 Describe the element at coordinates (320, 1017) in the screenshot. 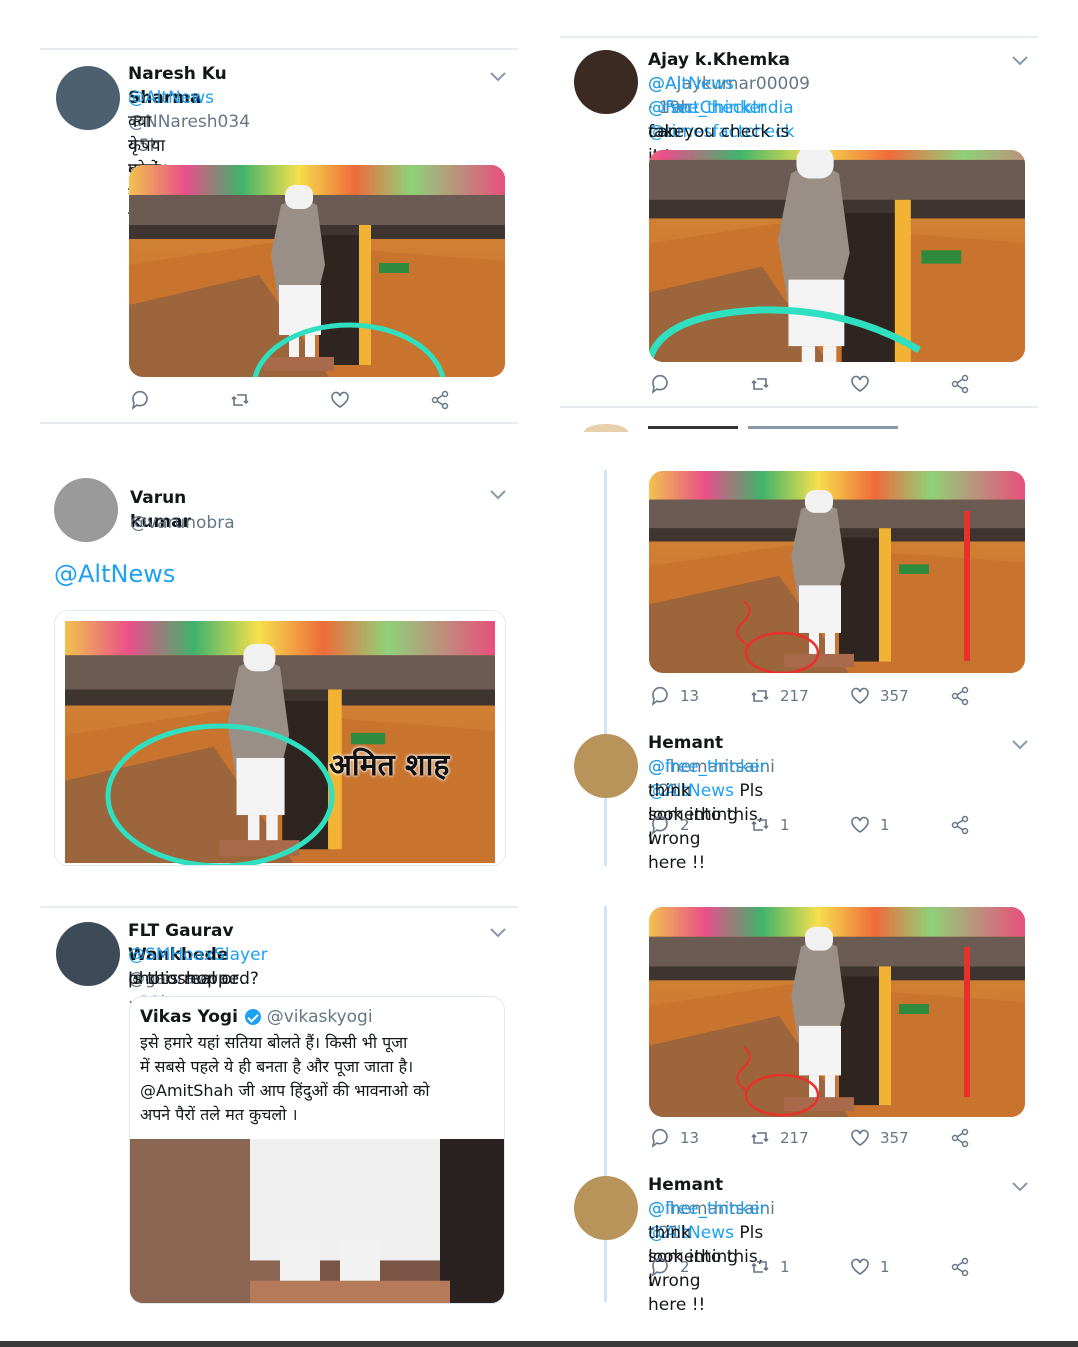

I see `quote-user-handle: @vikaskyogi` at that location.